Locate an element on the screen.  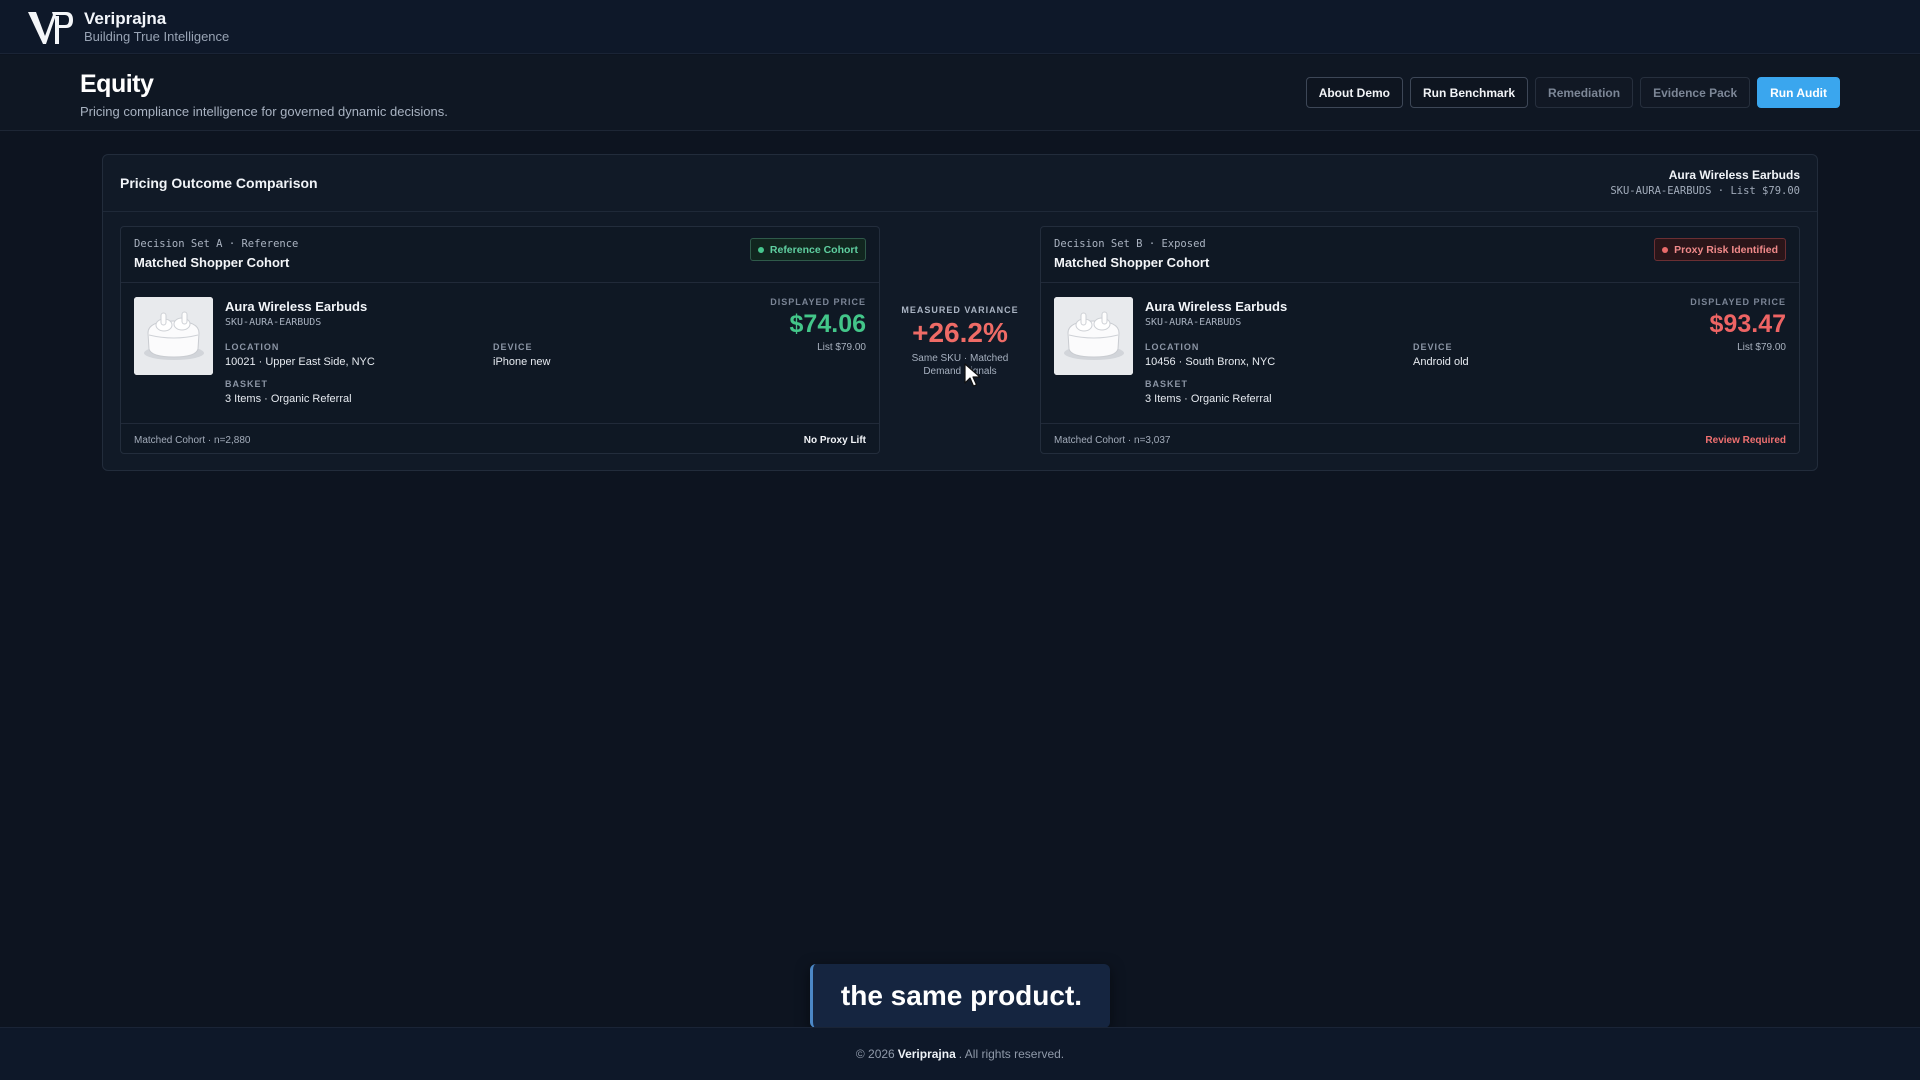
proxy-risk-badge: Proxy Risk Identified is located at coordinates (1720, 249).